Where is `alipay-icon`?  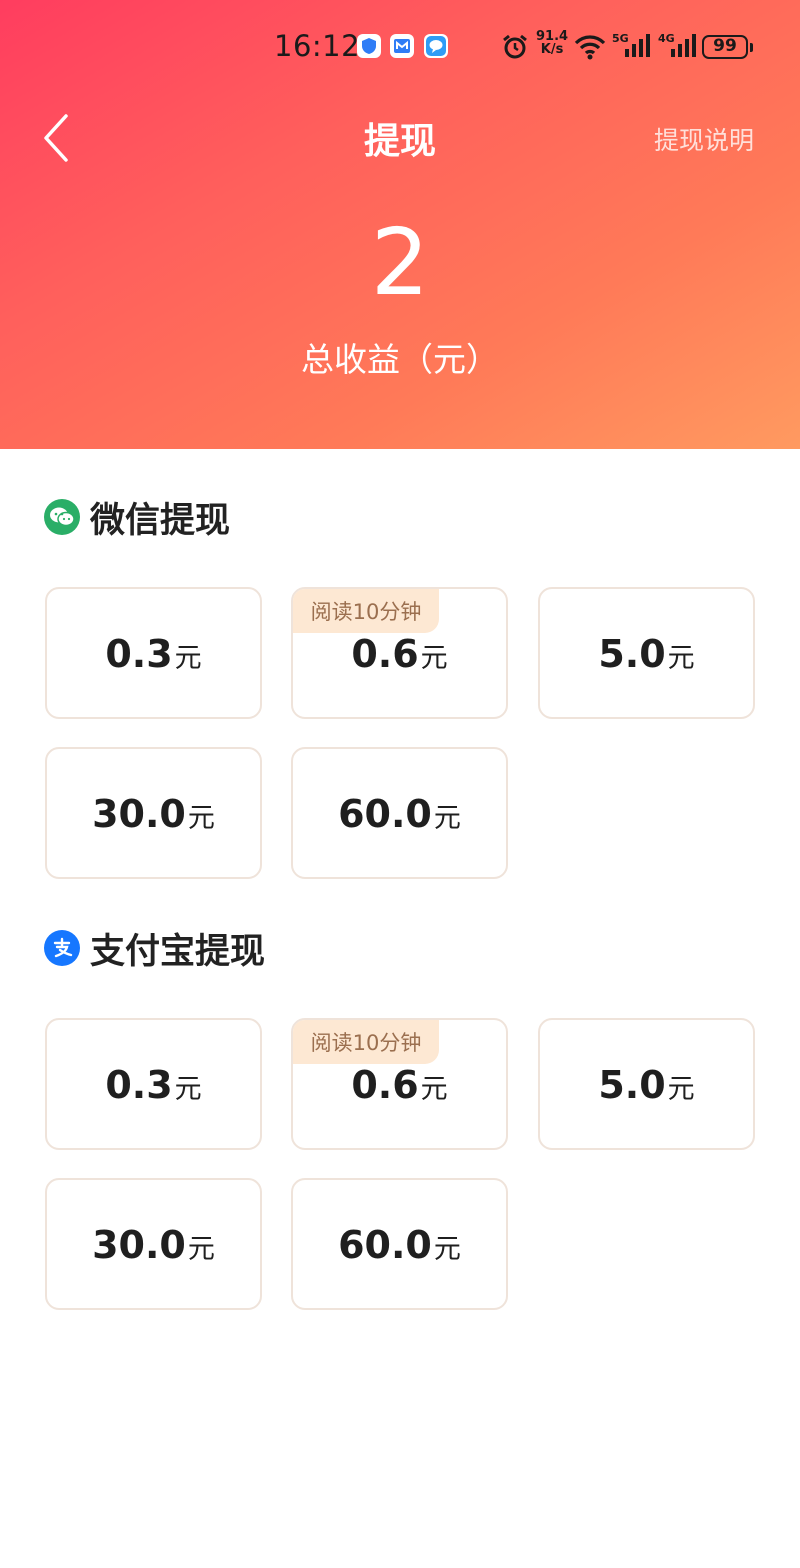 alipay-icon is located at coordinates (62, 948).